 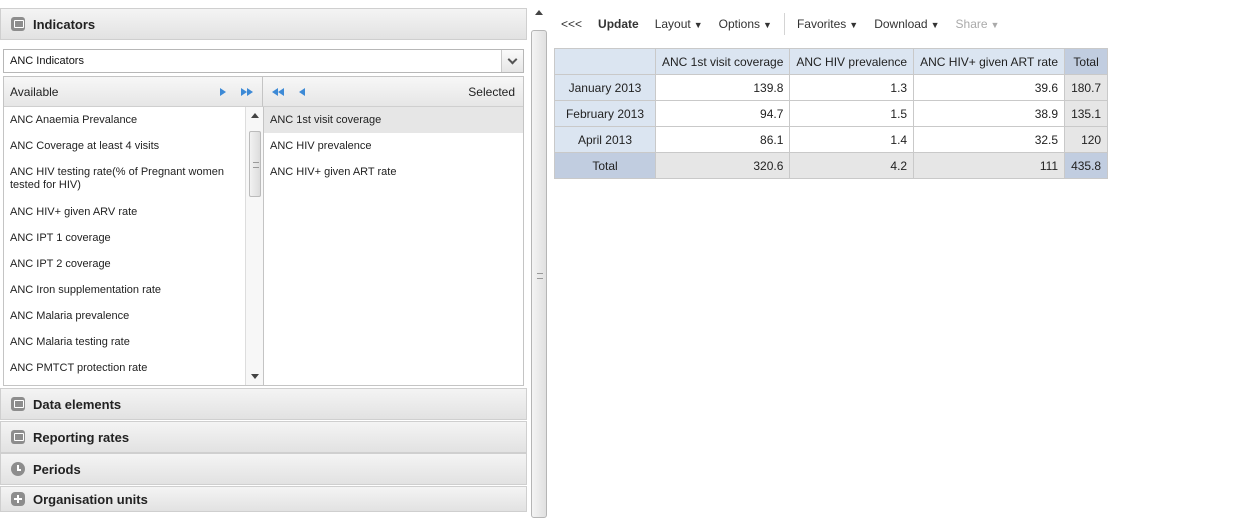 What do you see at coordinates (57, 469) in the screenshot?
I see `section-title: Periods` at bounding box center [57, 469].